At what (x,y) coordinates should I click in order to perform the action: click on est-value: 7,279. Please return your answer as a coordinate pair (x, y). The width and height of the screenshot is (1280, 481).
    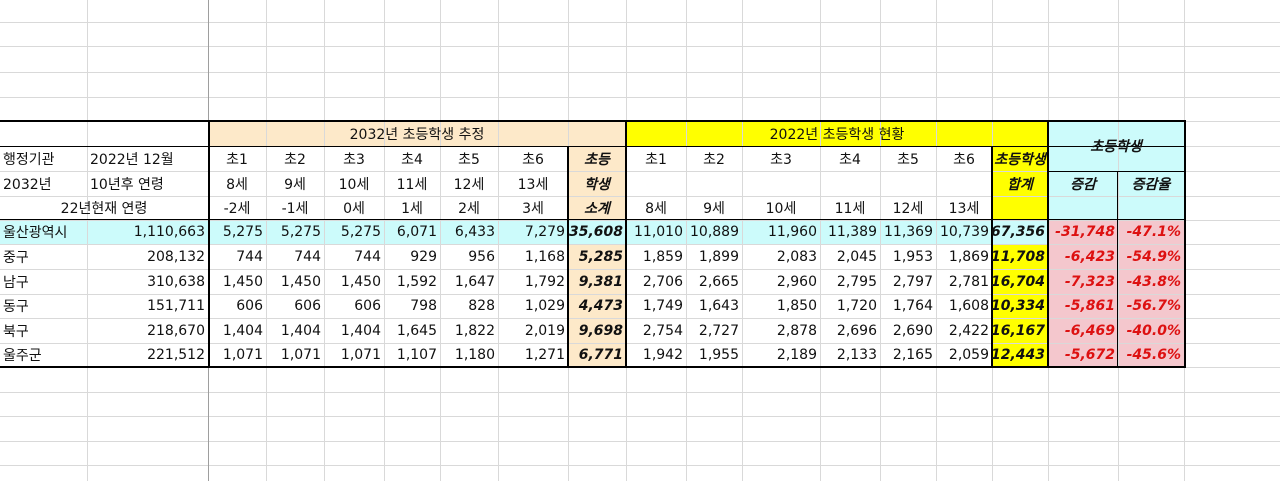
    Looking at the image, I should click on (533, 232).